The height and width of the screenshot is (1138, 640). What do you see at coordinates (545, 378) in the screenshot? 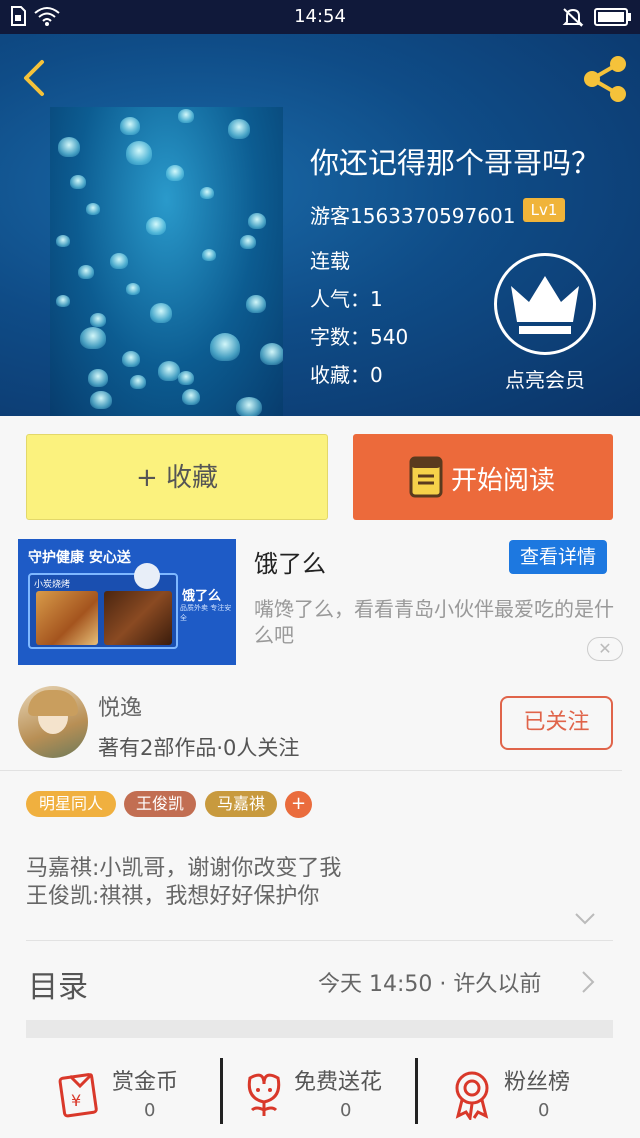
I see `vip-label: 点亮会员` at bounding box center [545, 378].